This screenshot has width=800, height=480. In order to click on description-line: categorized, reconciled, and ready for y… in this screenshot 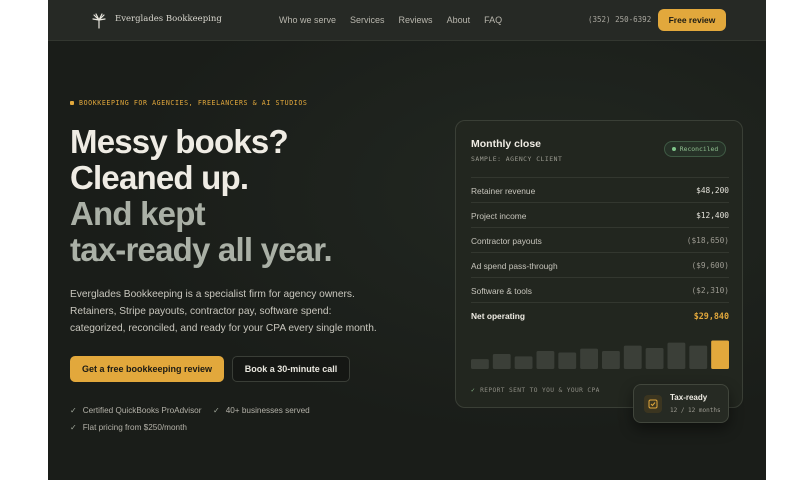, I will do `click(223, 328)`.